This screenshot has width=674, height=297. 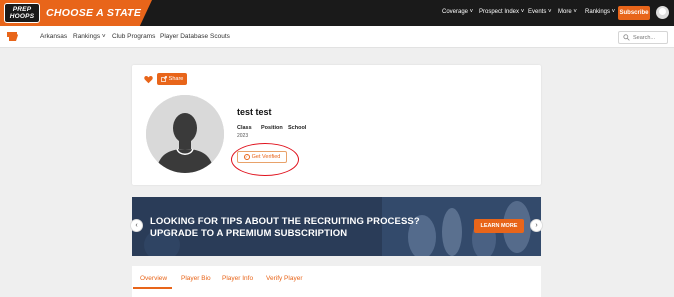 What do you see at coordinates (237, 278) in the screenshot?
I see `tab-player-info: Player Info` at bounding box center [237, 278].